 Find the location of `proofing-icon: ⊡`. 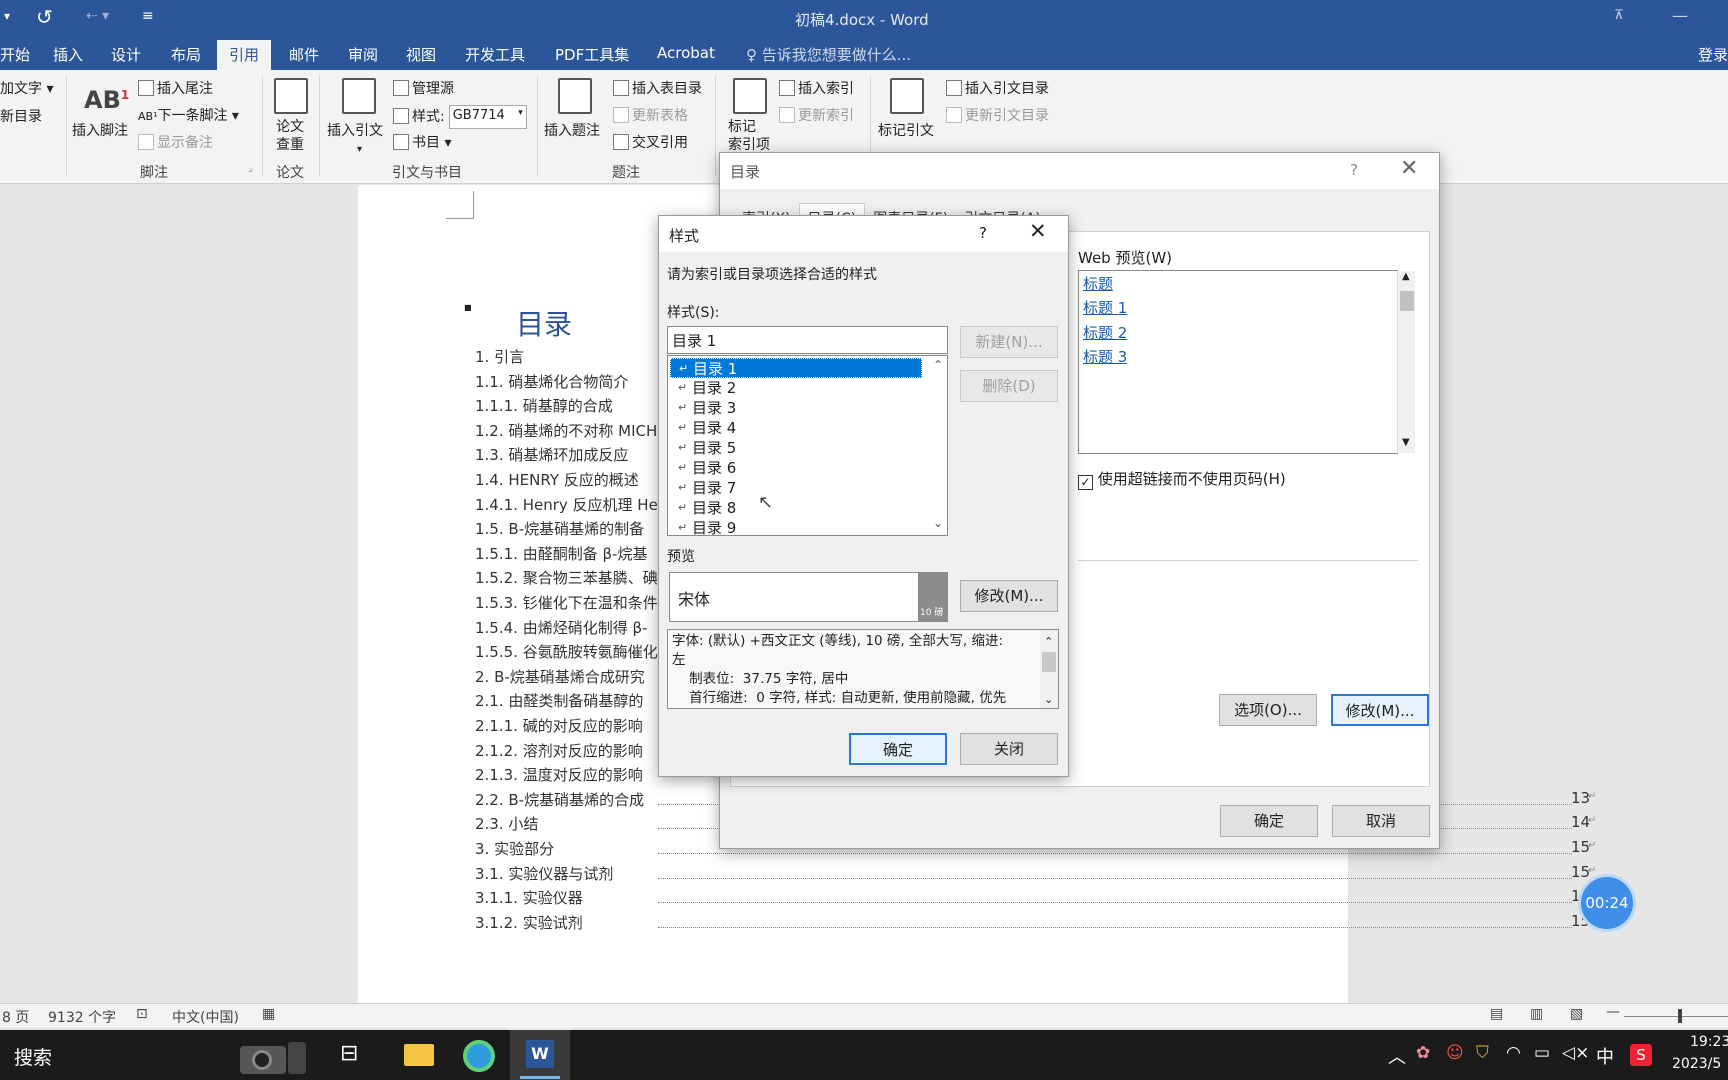

proofing-icon: ⊡ is located at coordinates (142, 1014).